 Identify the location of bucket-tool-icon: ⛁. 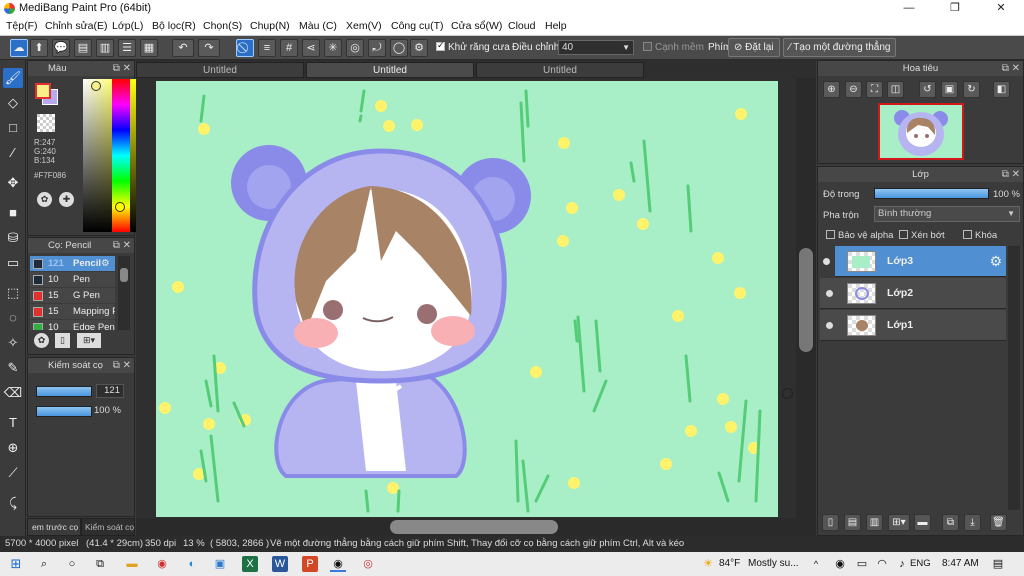
(13, 238).